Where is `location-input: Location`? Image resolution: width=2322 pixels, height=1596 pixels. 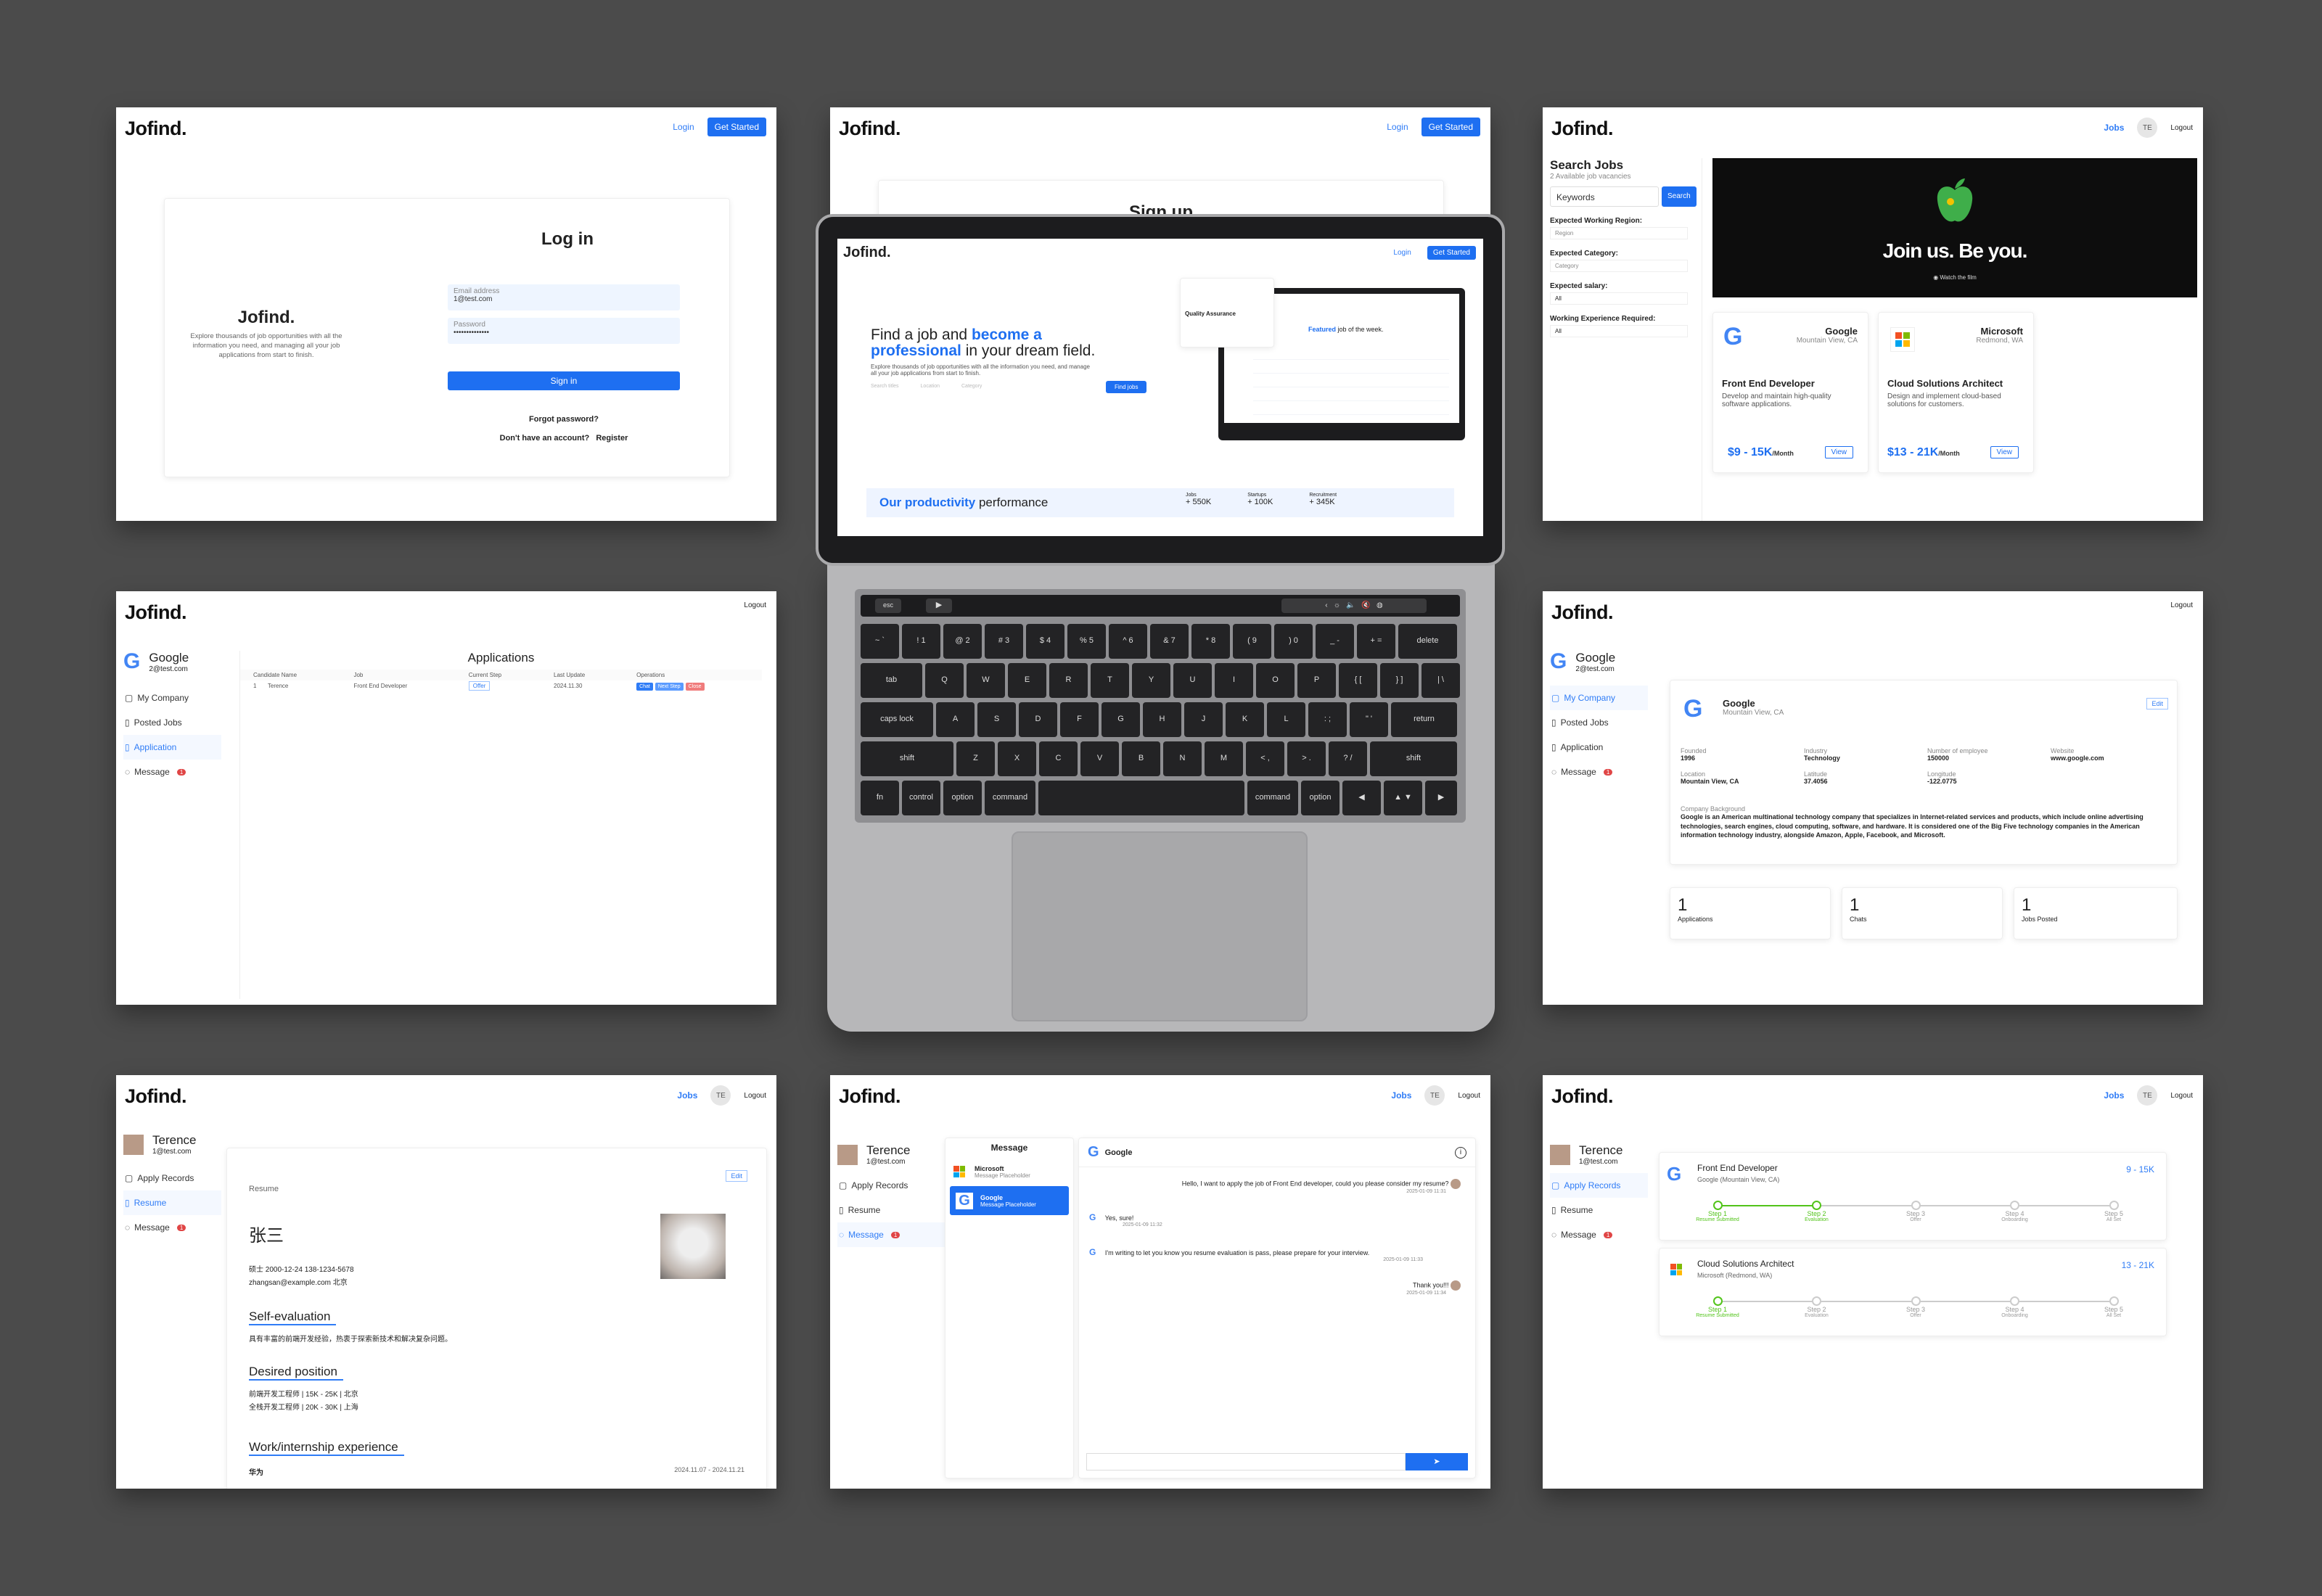
location-input: Location is located at coordinates (930, 387).